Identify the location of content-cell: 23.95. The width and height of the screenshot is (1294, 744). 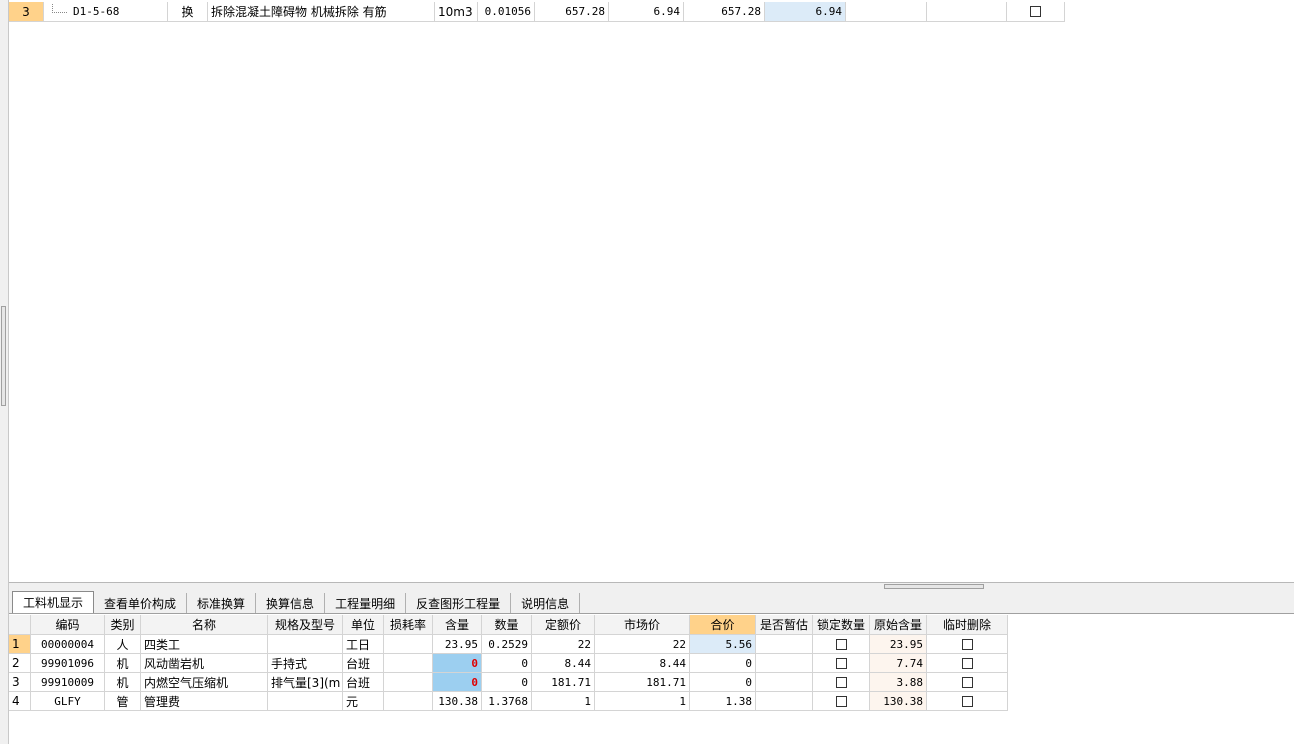
(457, 644).